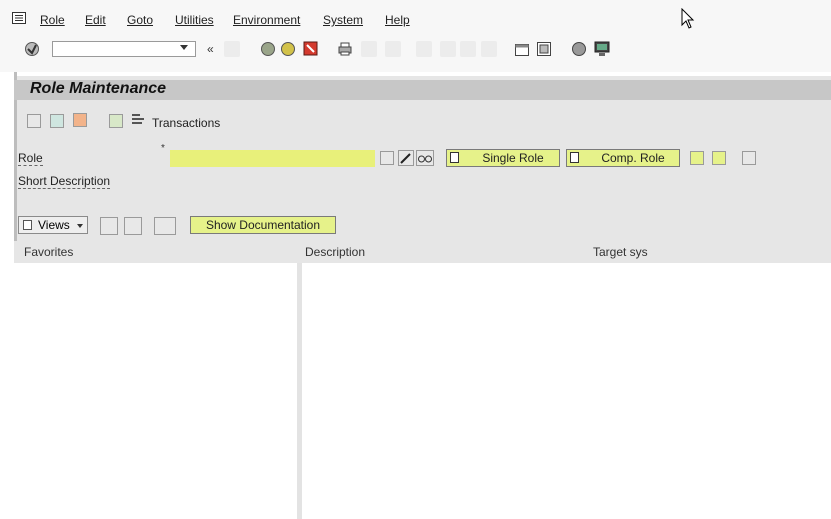 The height and width of the screenshot is (519, 831). Describe the element at coordinates (406, 158) in the screenshot. I see `change-pencil-icon` at that location.